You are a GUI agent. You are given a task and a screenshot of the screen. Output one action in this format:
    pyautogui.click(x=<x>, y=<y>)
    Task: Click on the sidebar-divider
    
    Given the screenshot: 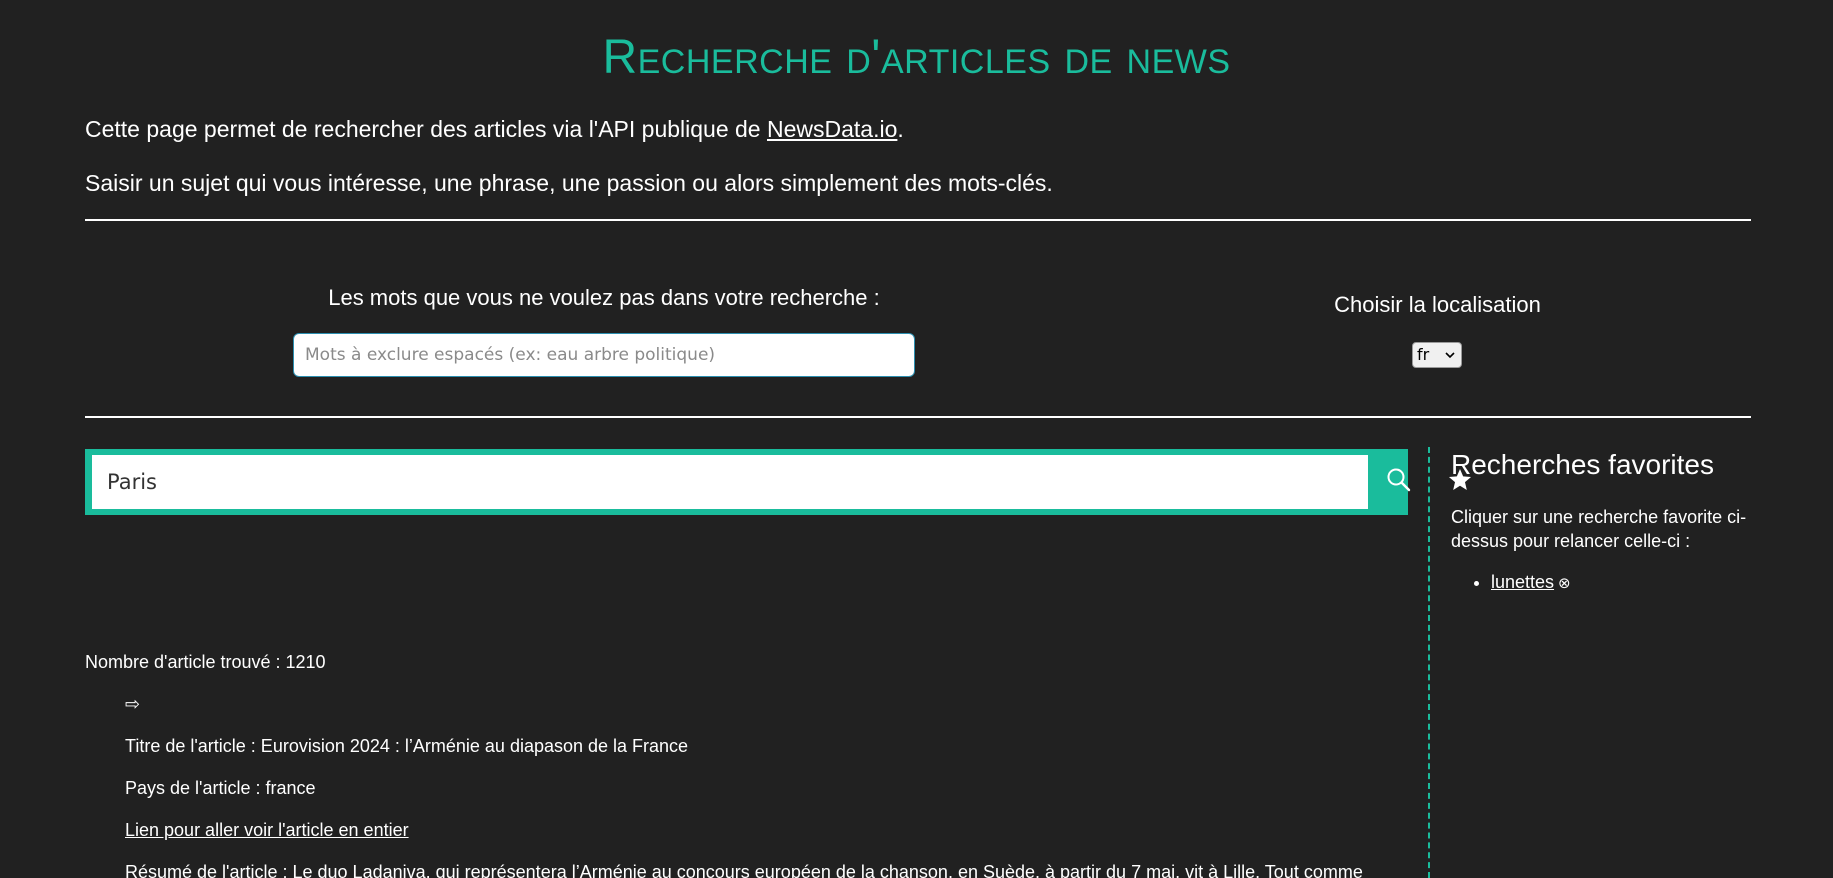 What is the action you would take?
    pyautogui.click(x=1429, y=662)
    